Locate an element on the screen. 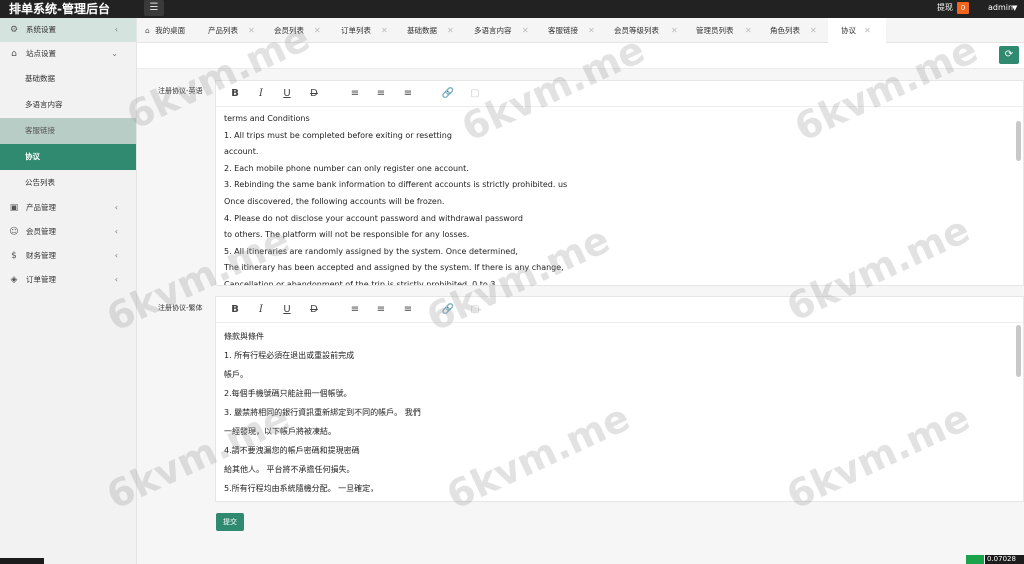 Image resolution: width=1024 pixels, height=564 pixels. editor-line: account. is located at coordinates (241, 152).